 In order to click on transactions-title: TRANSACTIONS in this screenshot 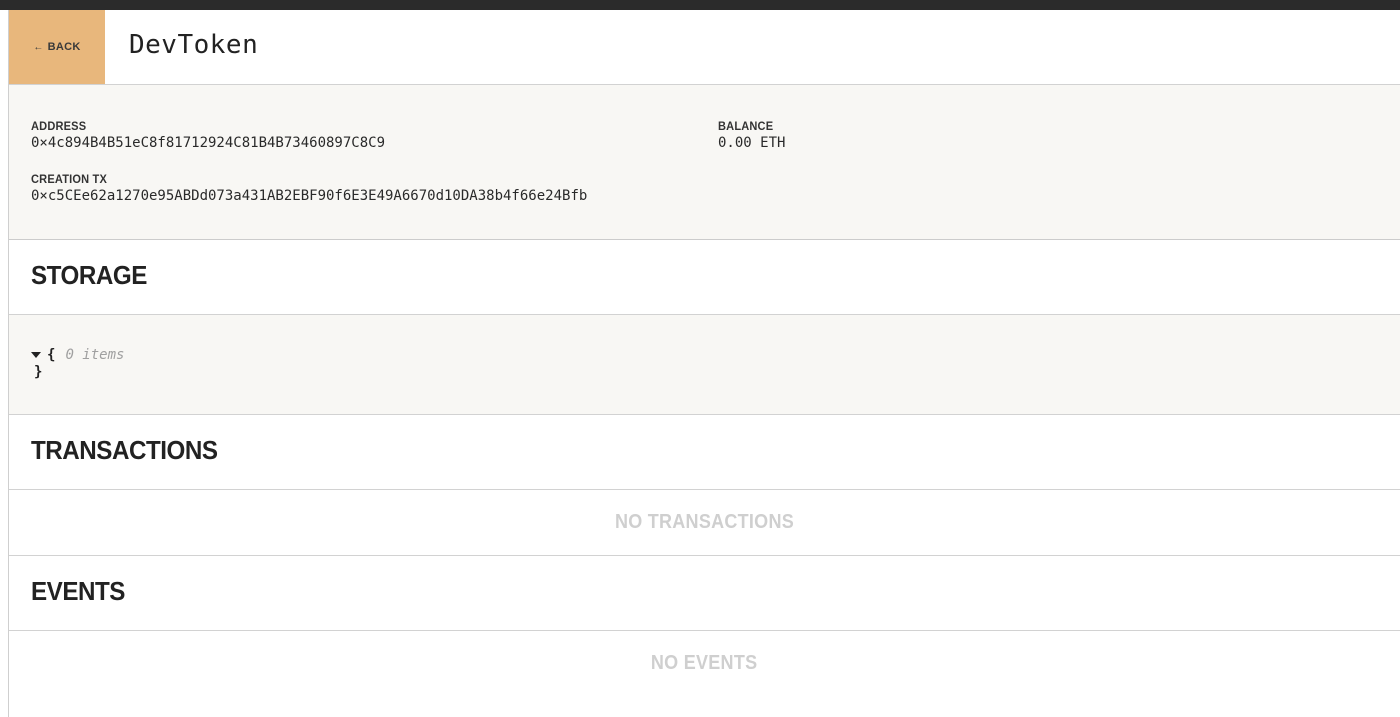, I will do `click(124, 450)`.